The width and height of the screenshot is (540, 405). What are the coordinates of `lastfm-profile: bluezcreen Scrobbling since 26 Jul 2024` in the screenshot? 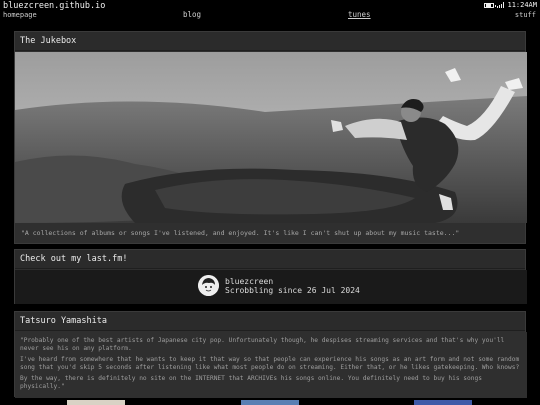 It's located at (271, 287).